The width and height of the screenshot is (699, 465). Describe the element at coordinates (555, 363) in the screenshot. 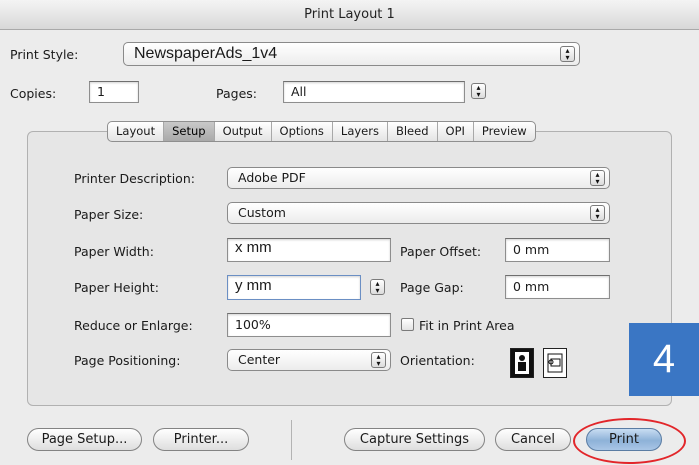

I see `landscape-icon` at that location.